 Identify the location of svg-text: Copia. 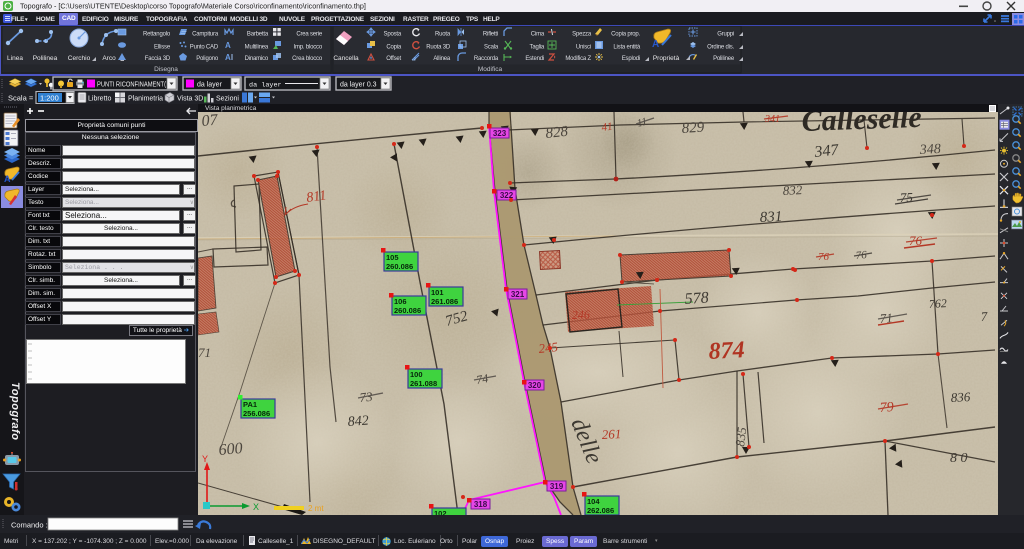
(394, 48).